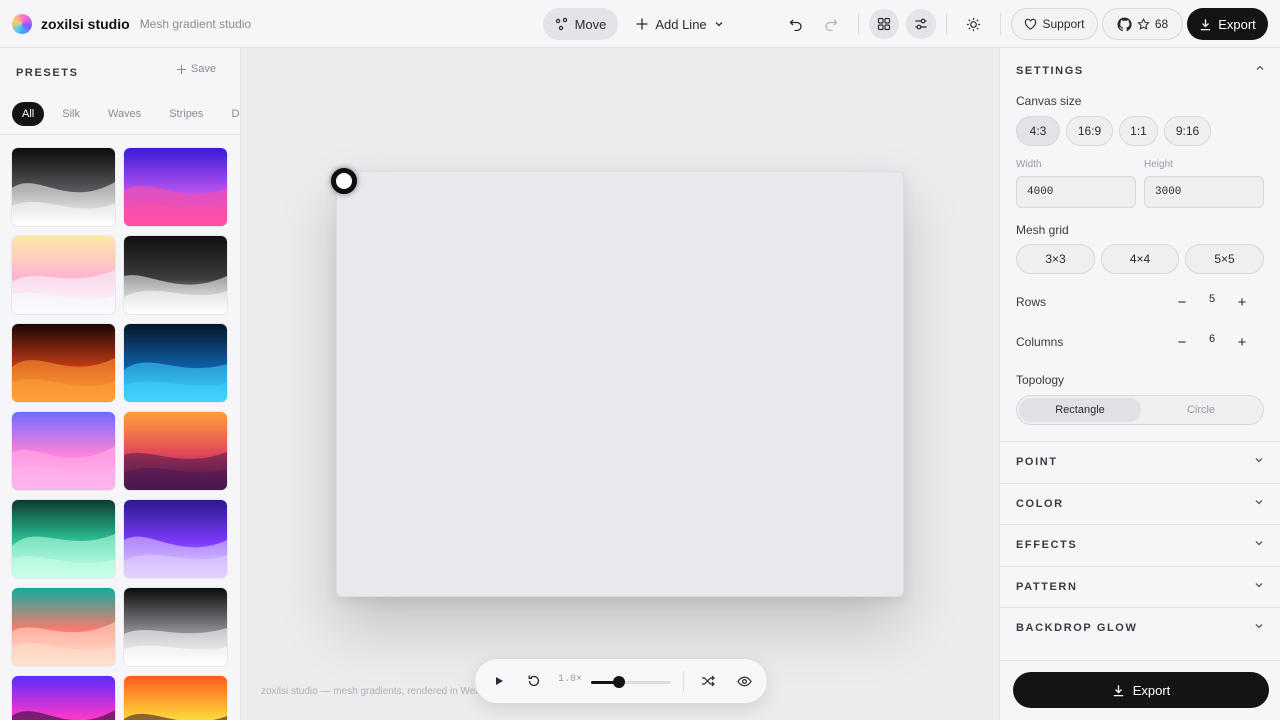  Describe the element at coordinates (344, 181) in the screenshot. I see `mesh-point-handle` at that location.